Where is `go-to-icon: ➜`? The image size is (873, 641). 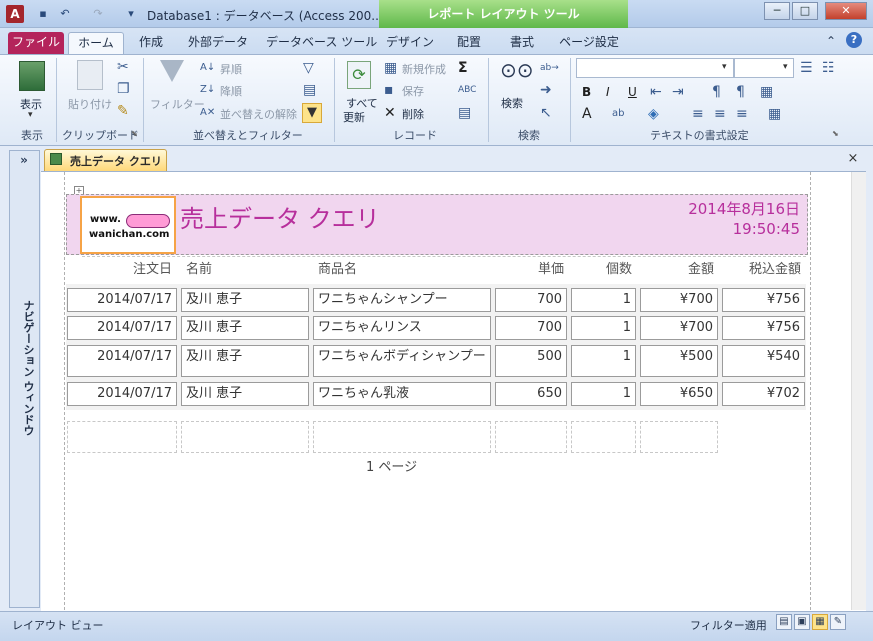
go-to-icon: ➜ is located at coordinates (546, 90).